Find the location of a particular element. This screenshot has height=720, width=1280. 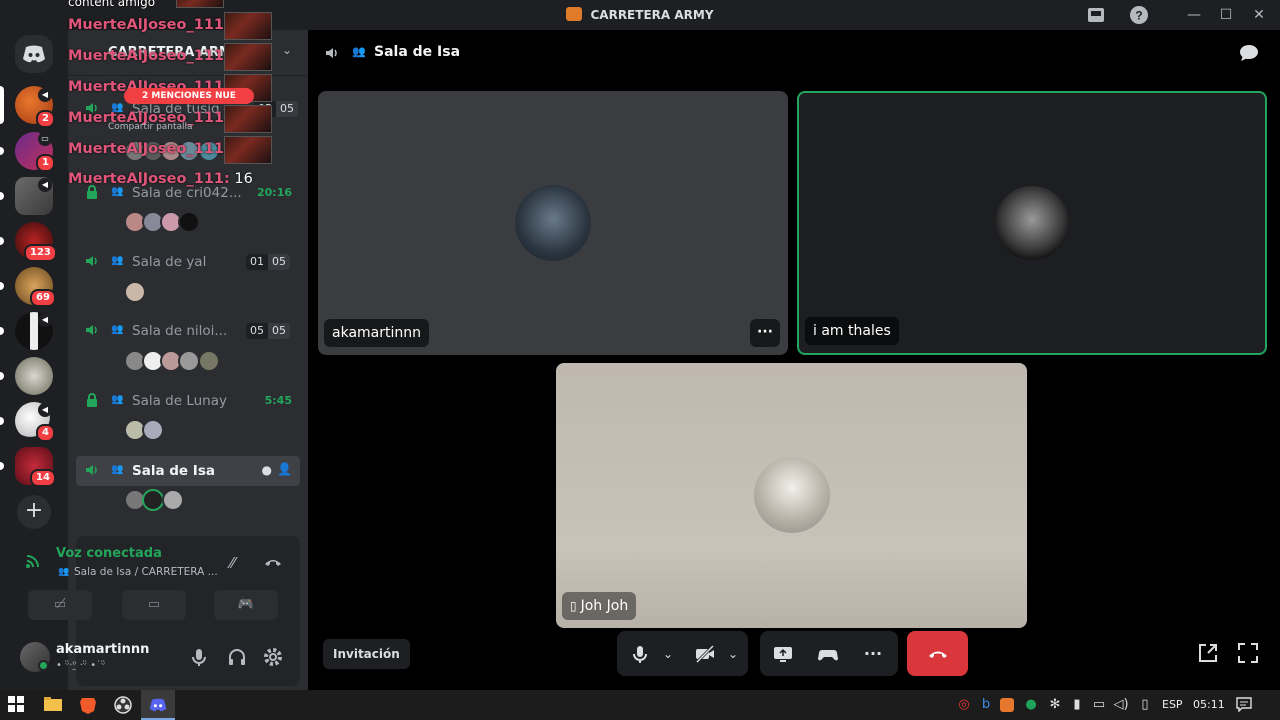

server-badge: 69 is located at coordinates (43, 298).